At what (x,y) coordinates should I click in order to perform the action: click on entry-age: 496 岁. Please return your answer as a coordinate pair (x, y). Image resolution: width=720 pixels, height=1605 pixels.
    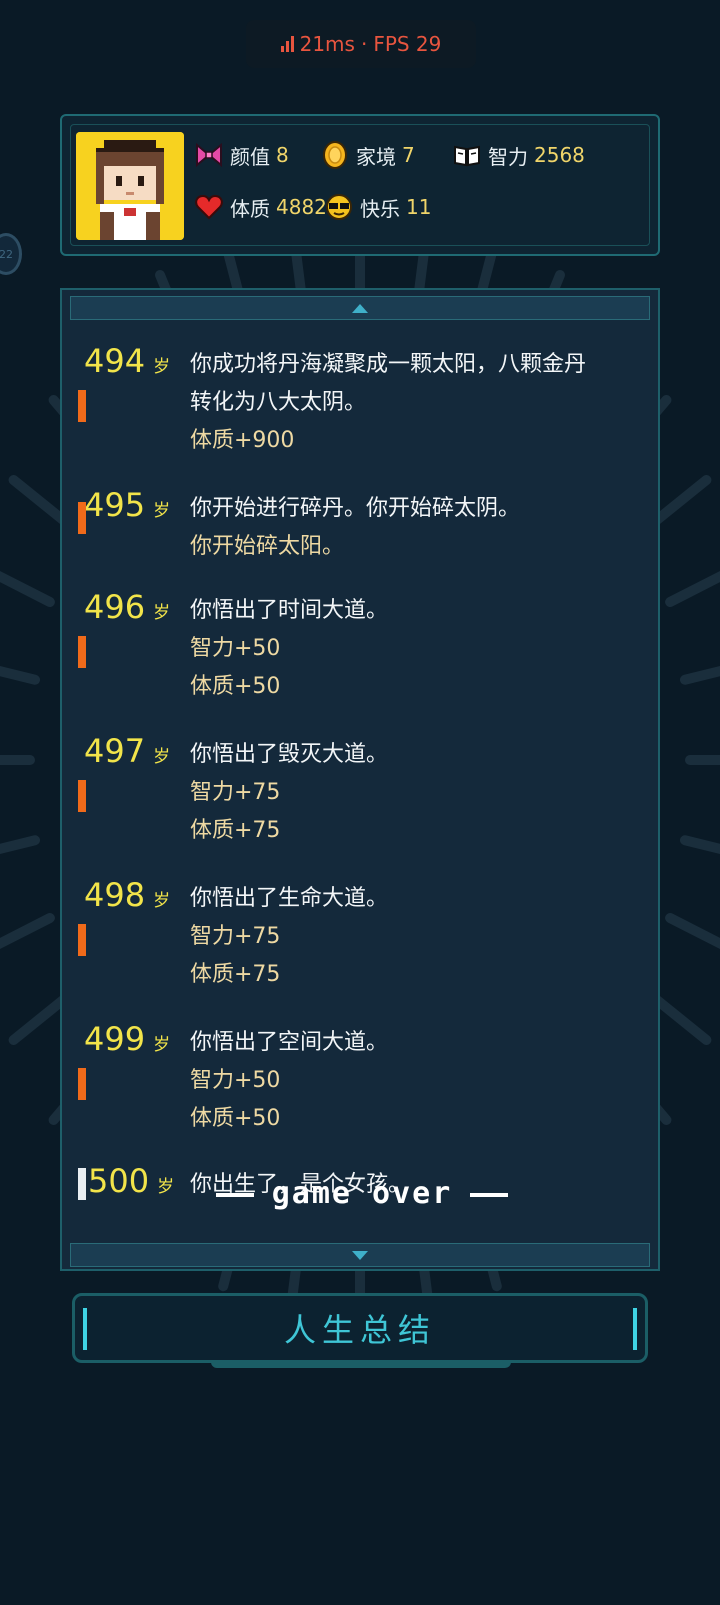
    Looking at the image, I should click on (127, 607).